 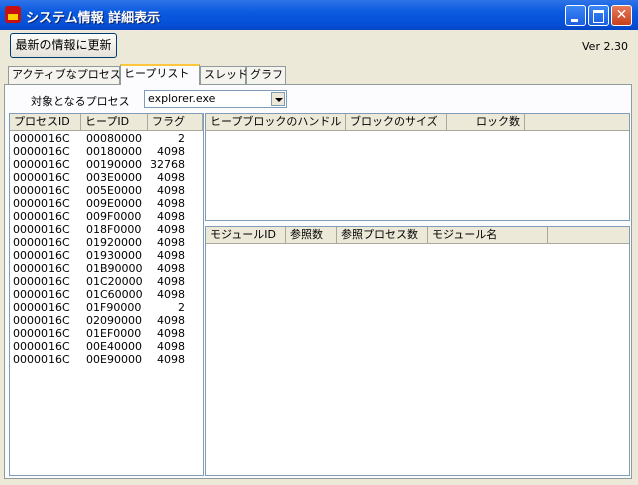 What do you see at coordinates (114, 359) in the screenshot?
I see `heap-id-cell: 00E90000` at bounding box center [114, 359].